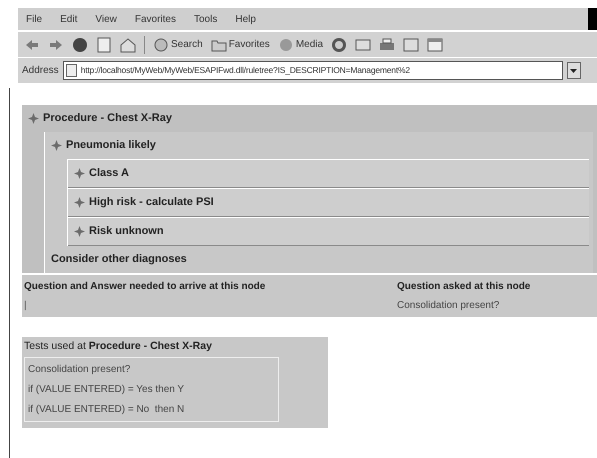  What do you see at coordinates (119, 259) in the screenshot?
I see `tree-node-label: Consider other diagnoses` at bounding box center [119, 259].